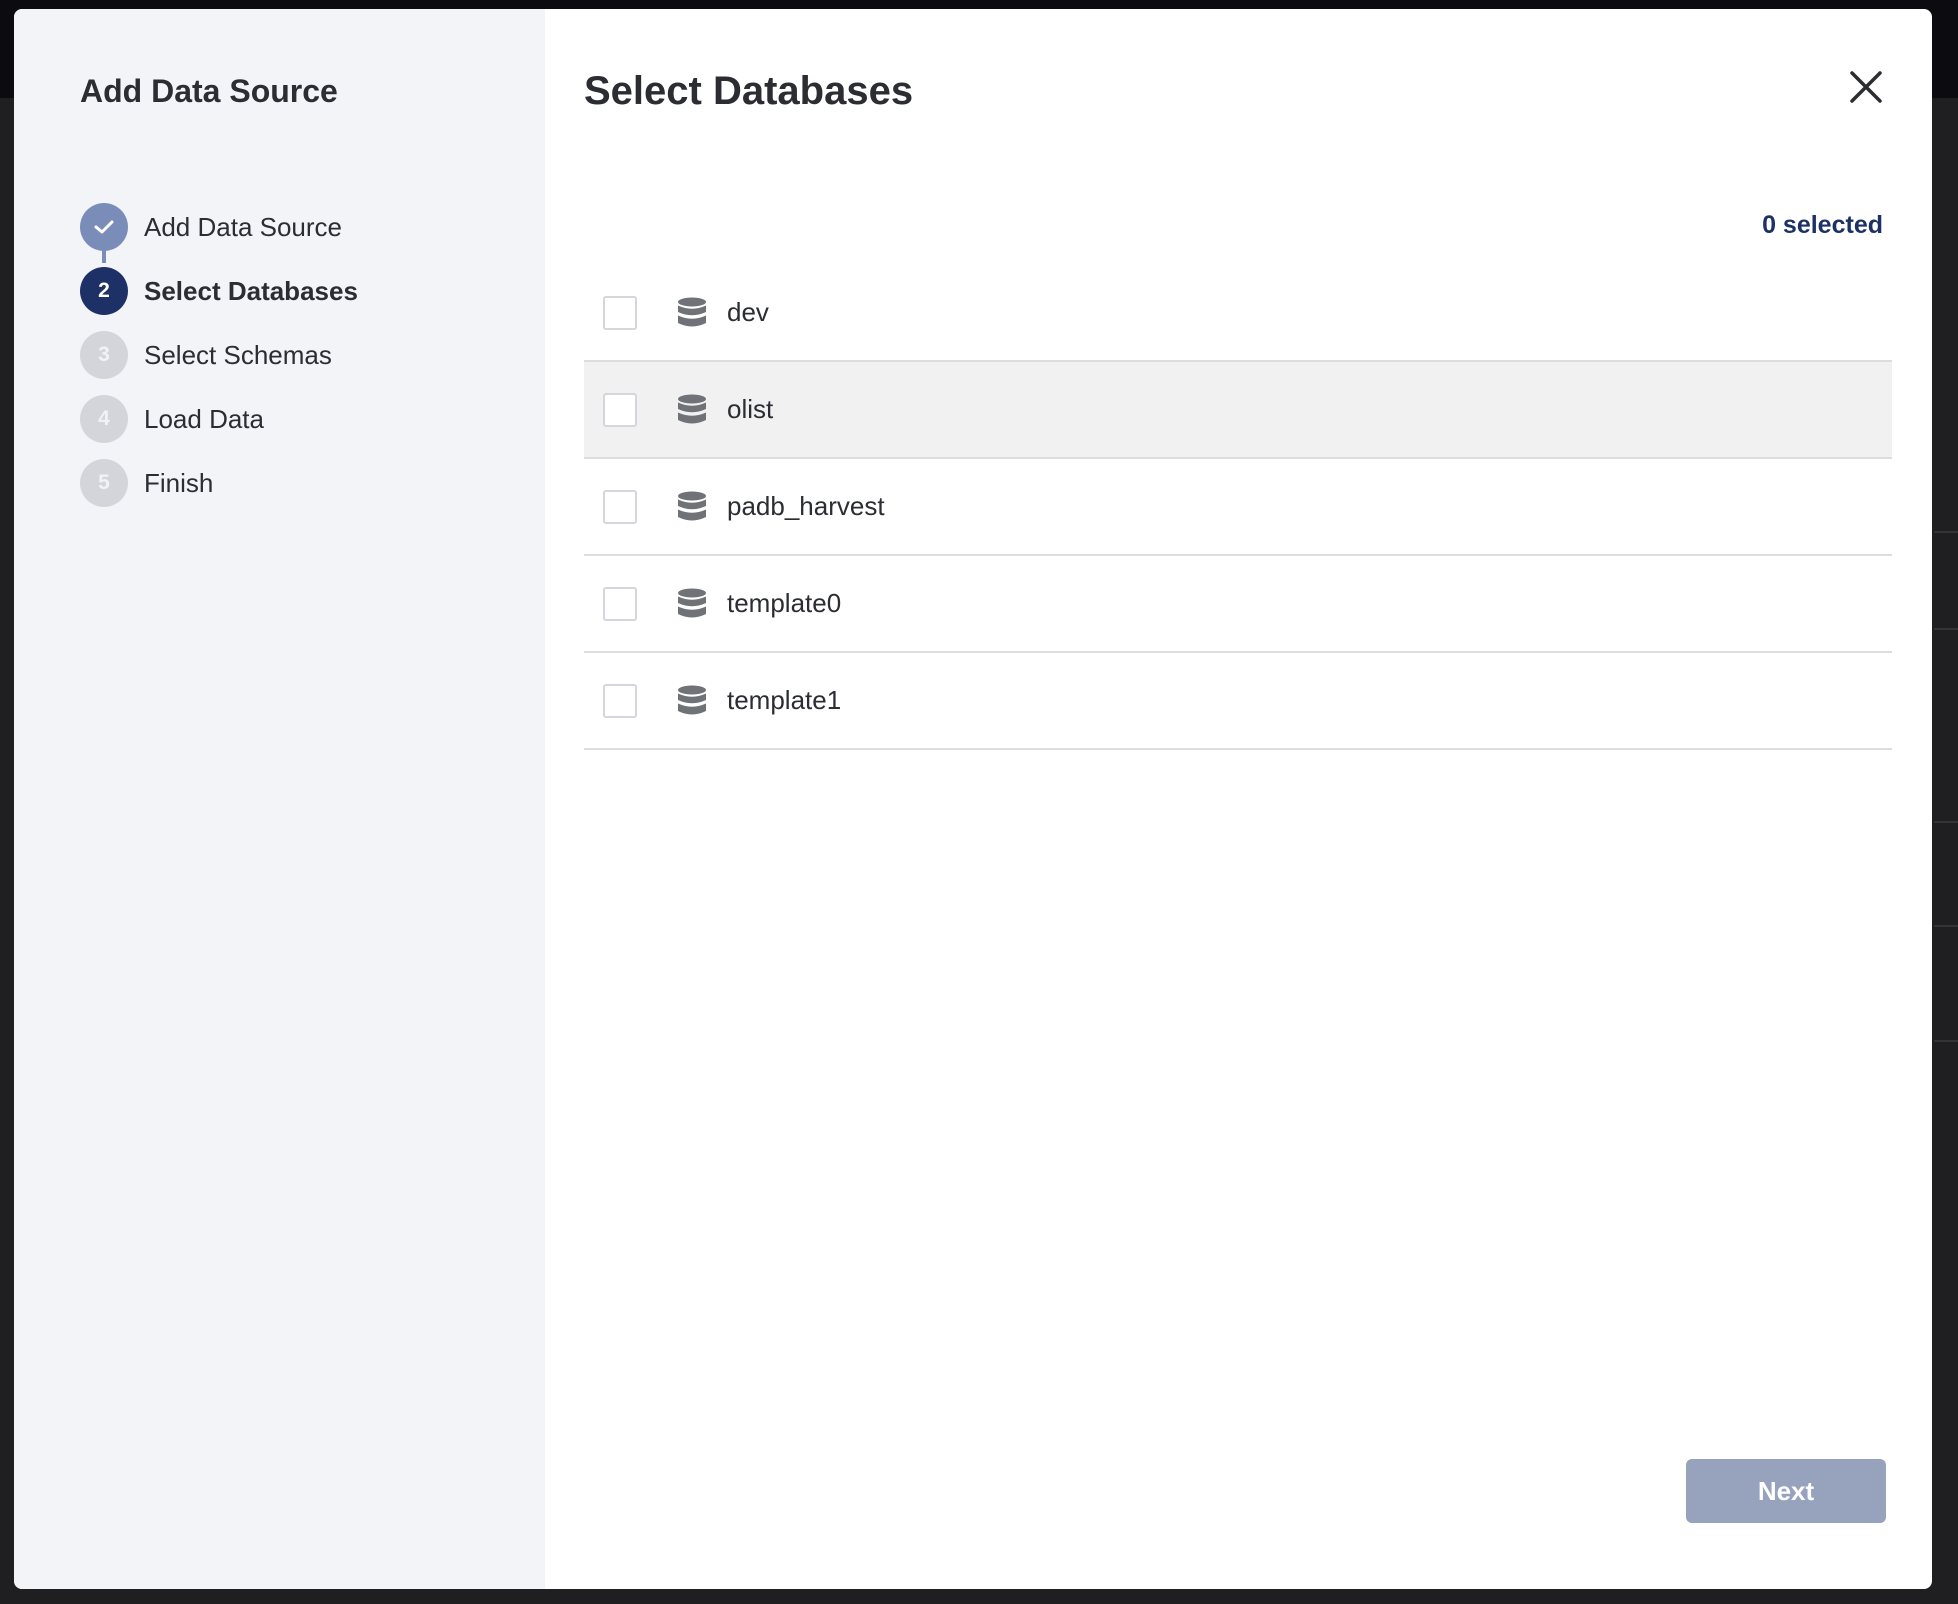 This screenshot has height=1604, width=1958. I want to click on step-number-badge: 3, so click(104, 355).